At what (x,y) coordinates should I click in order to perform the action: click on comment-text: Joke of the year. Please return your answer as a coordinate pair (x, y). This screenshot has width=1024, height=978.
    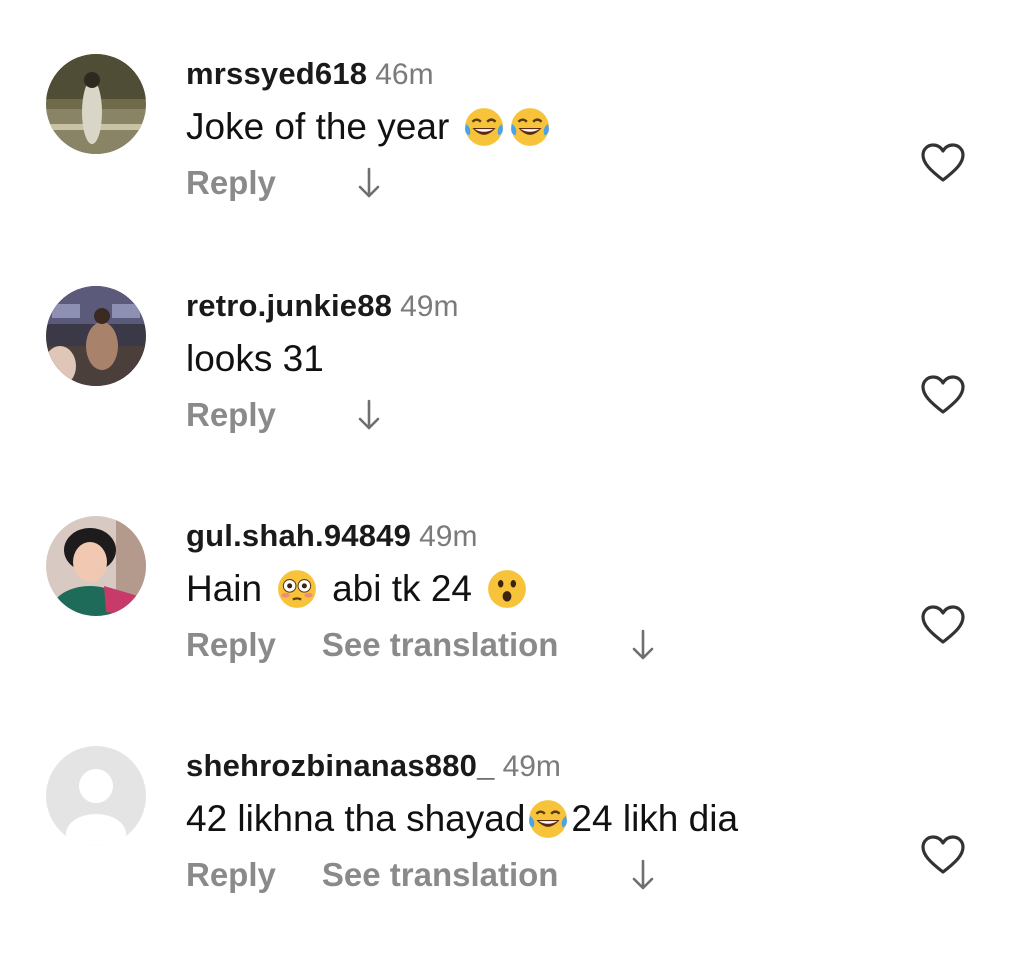
    Looking at the image, I should click on (369, 127).